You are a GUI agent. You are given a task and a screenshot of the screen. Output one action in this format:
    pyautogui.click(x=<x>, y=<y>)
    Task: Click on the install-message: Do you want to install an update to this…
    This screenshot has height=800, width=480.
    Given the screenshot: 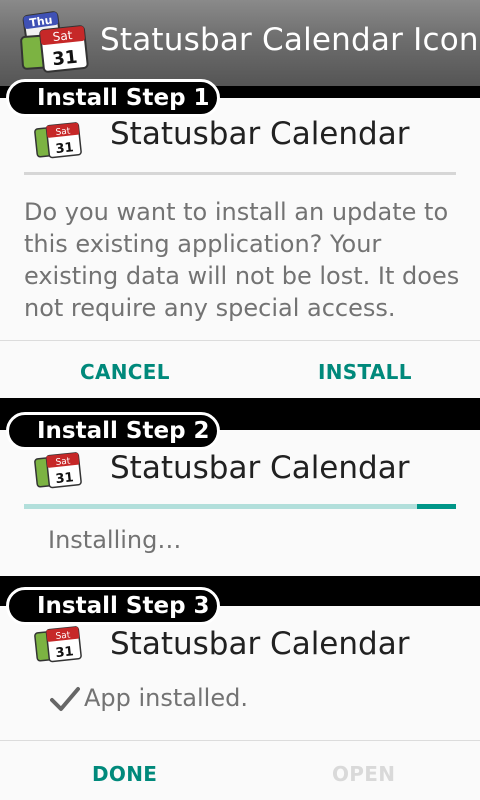 What is the action you would take?
    pyautogui.click(x=242, y=260)
    